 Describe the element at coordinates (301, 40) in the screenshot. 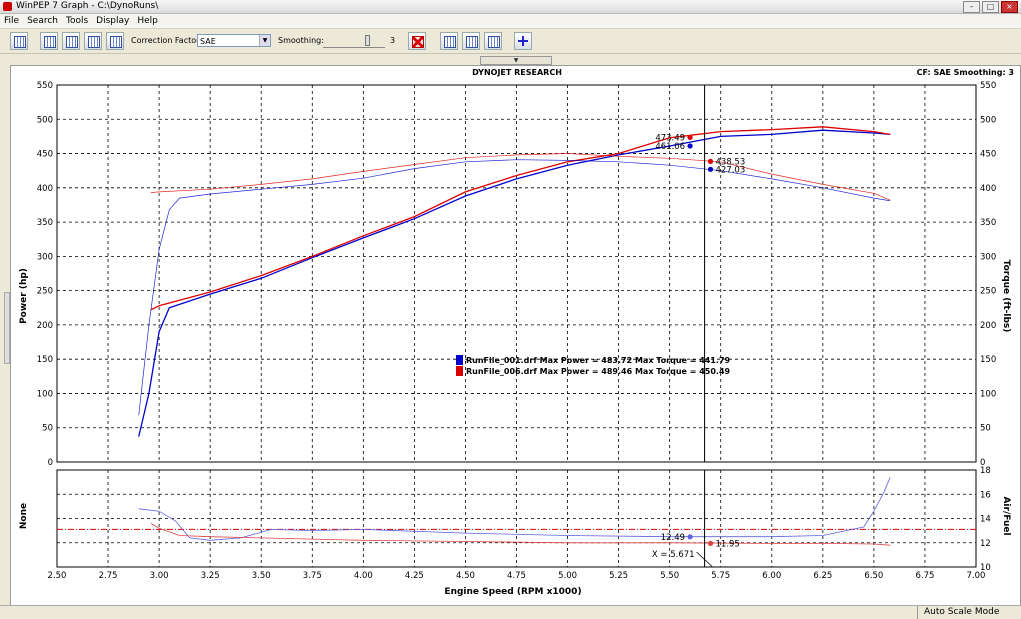

I see `smoothing-label: Smoothing:` at that location.